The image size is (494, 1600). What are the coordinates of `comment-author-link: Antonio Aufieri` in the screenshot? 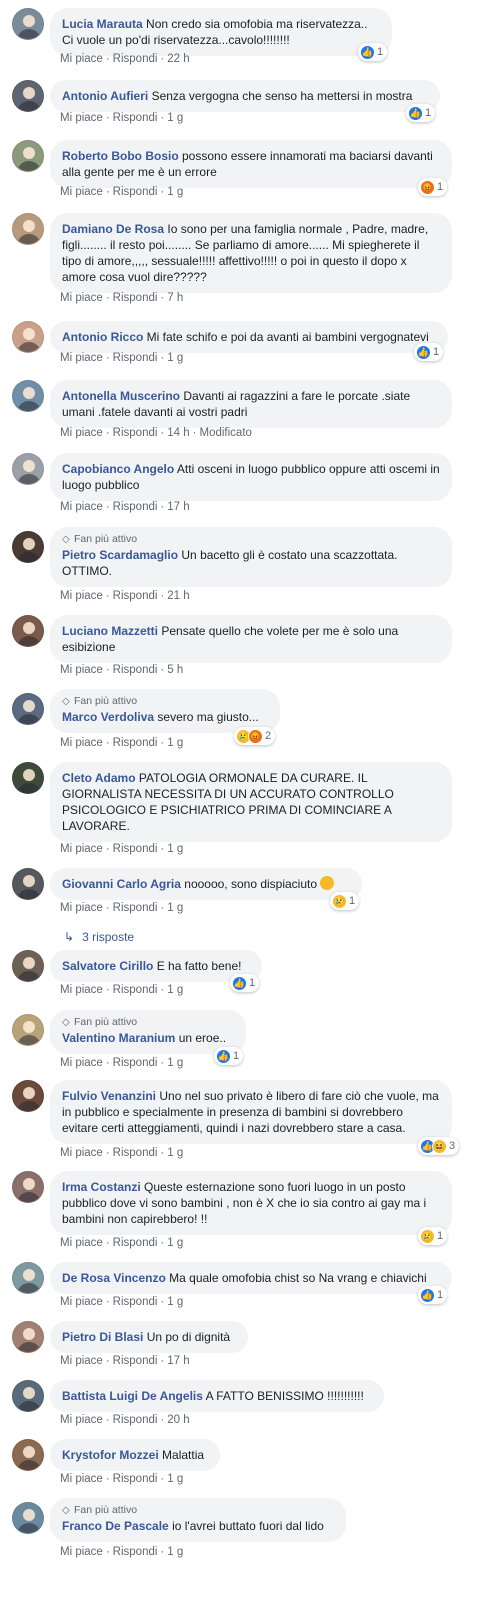 It's located at (105, 96).